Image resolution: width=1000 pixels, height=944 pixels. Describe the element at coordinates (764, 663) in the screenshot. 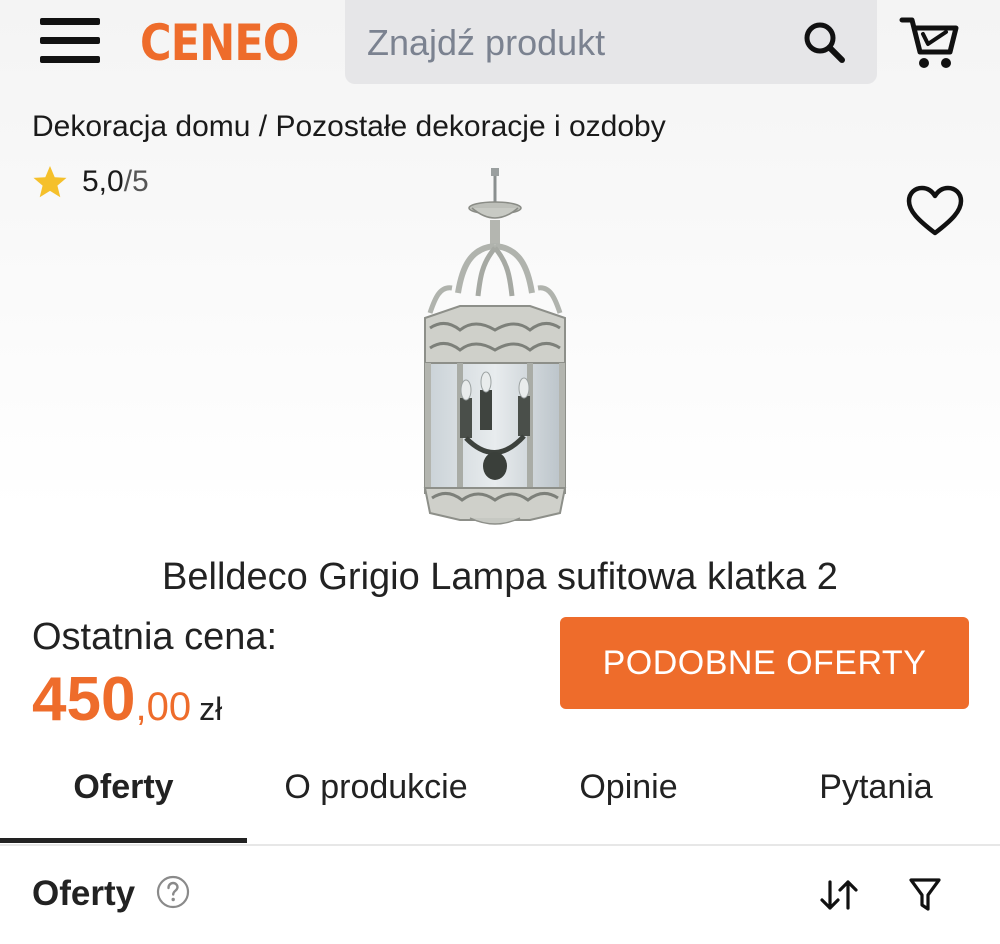

I see `similar-offers-button: PODOBNE OFERTY` at that location.